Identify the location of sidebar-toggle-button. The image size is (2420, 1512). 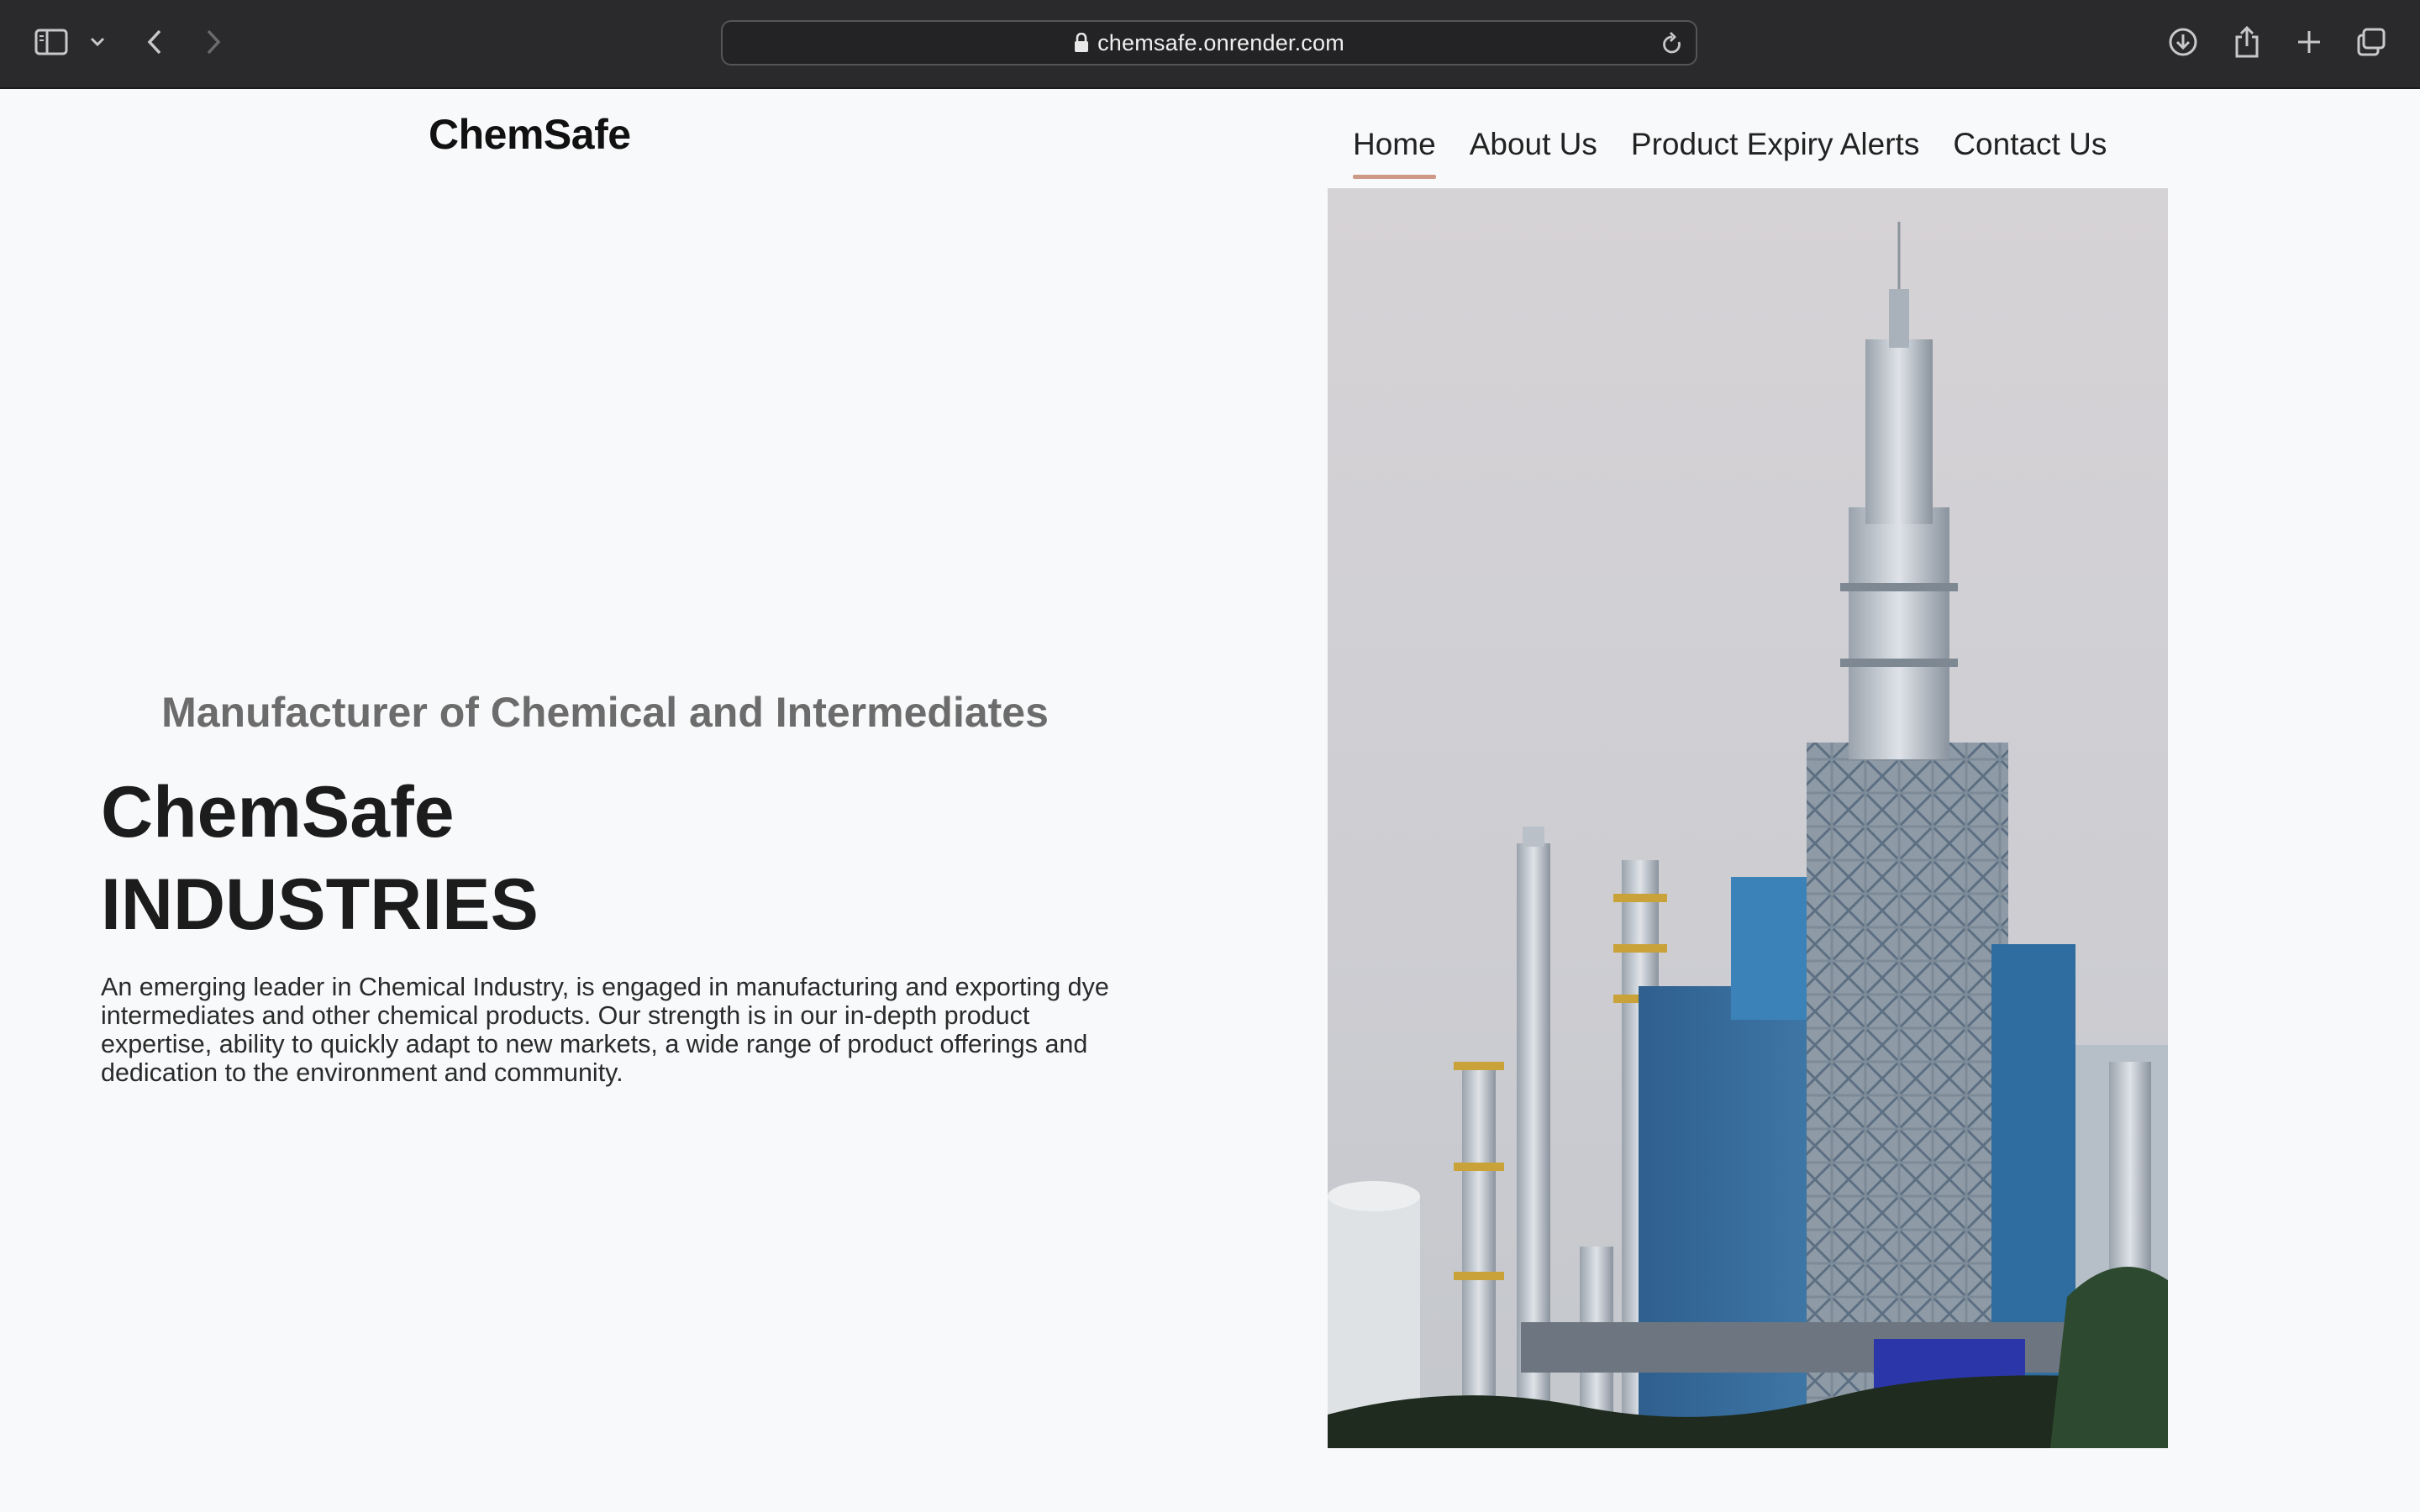
(52, 42).